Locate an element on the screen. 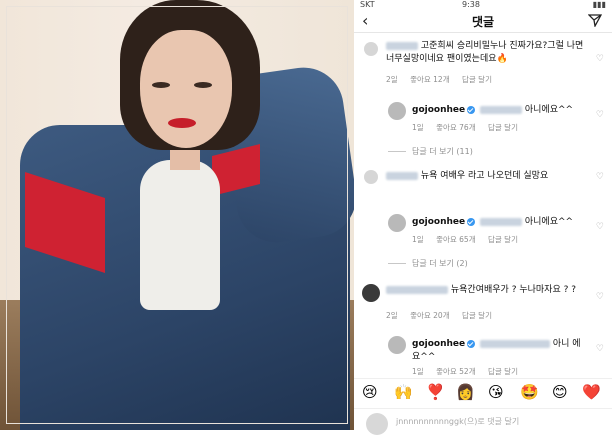  clock-label: 9:38 is located at coordinates (471, 4).